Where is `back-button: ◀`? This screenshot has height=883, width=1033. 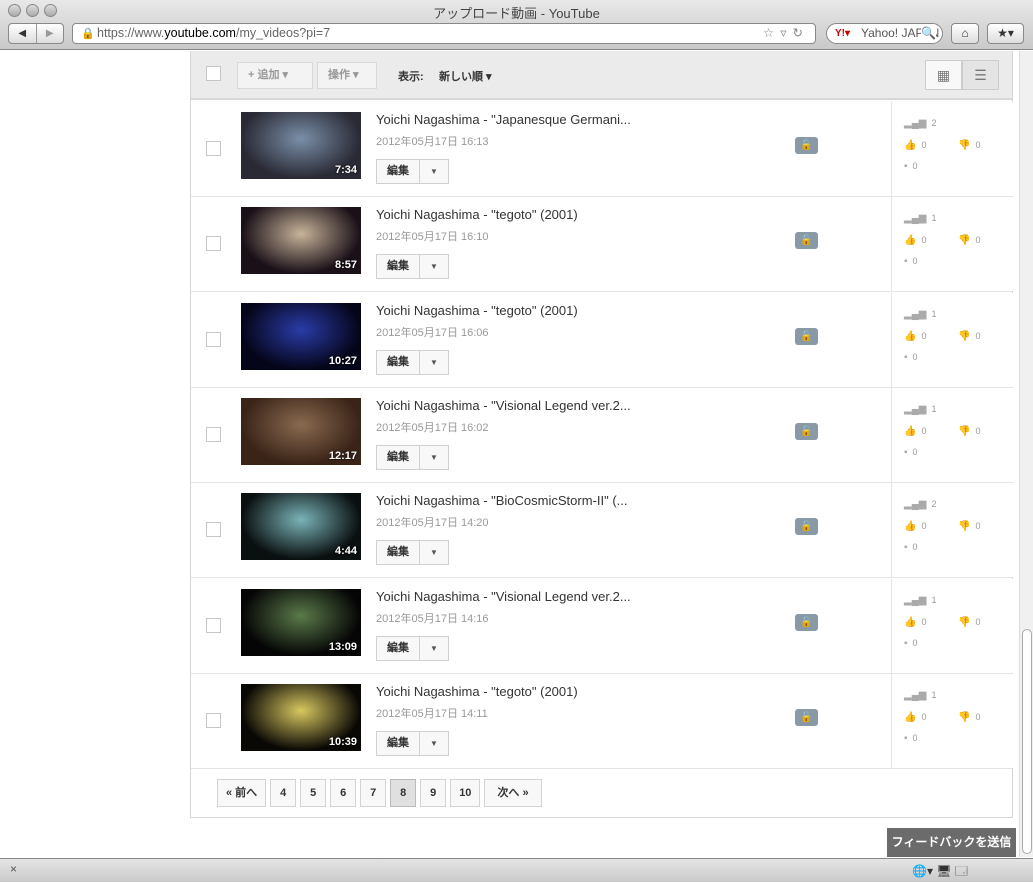 back-button: ◀ is located at coordinates (22, 33).